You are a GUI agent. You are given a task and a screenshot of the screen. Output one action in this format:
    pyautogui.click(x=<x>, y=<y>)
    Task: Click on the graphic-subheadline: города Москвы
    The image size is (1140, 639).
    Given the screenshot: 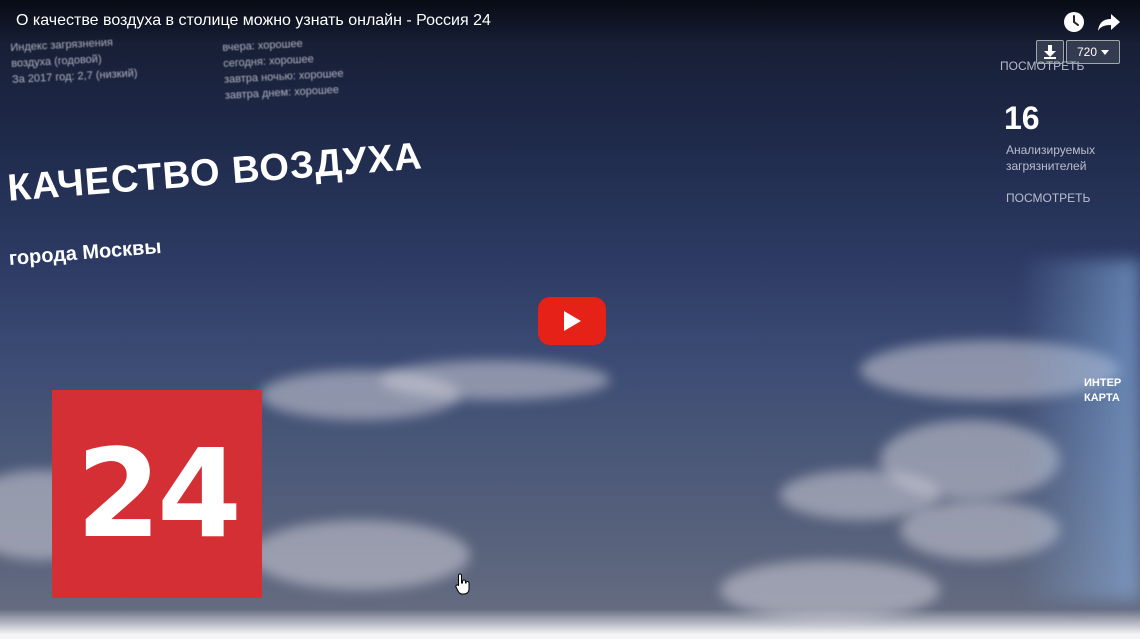 What is the action you would take?
    pyautogui.click(x=85, y=252)
    